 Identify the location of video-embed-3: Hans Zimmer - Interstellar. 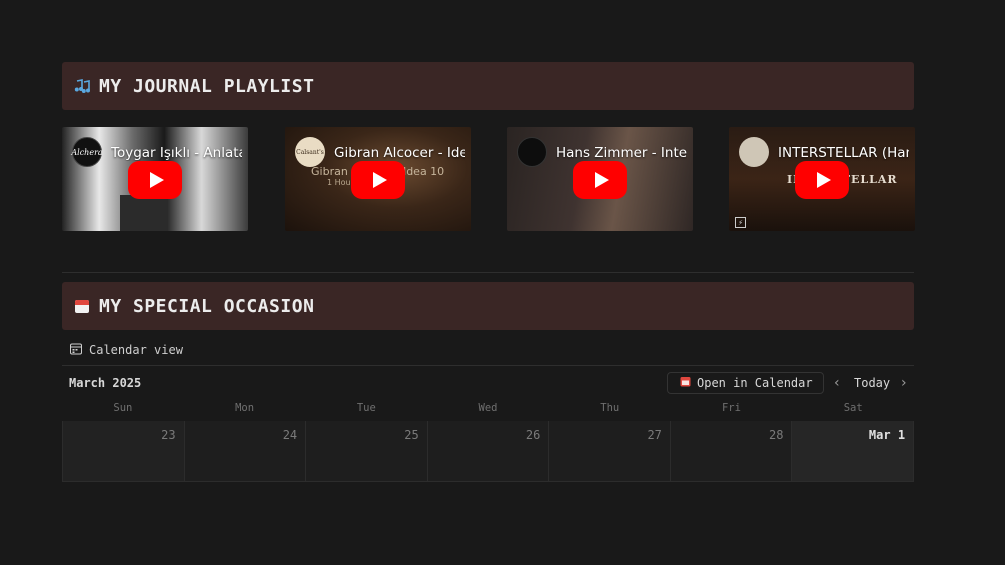
(600, 179).